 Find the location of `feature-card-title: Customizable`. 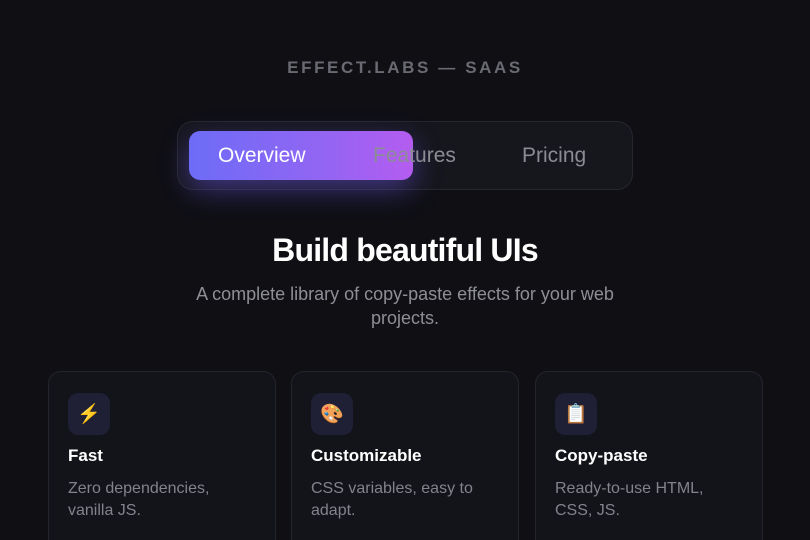

feature-card-title: Customizable is located at coordinates (366, 455).